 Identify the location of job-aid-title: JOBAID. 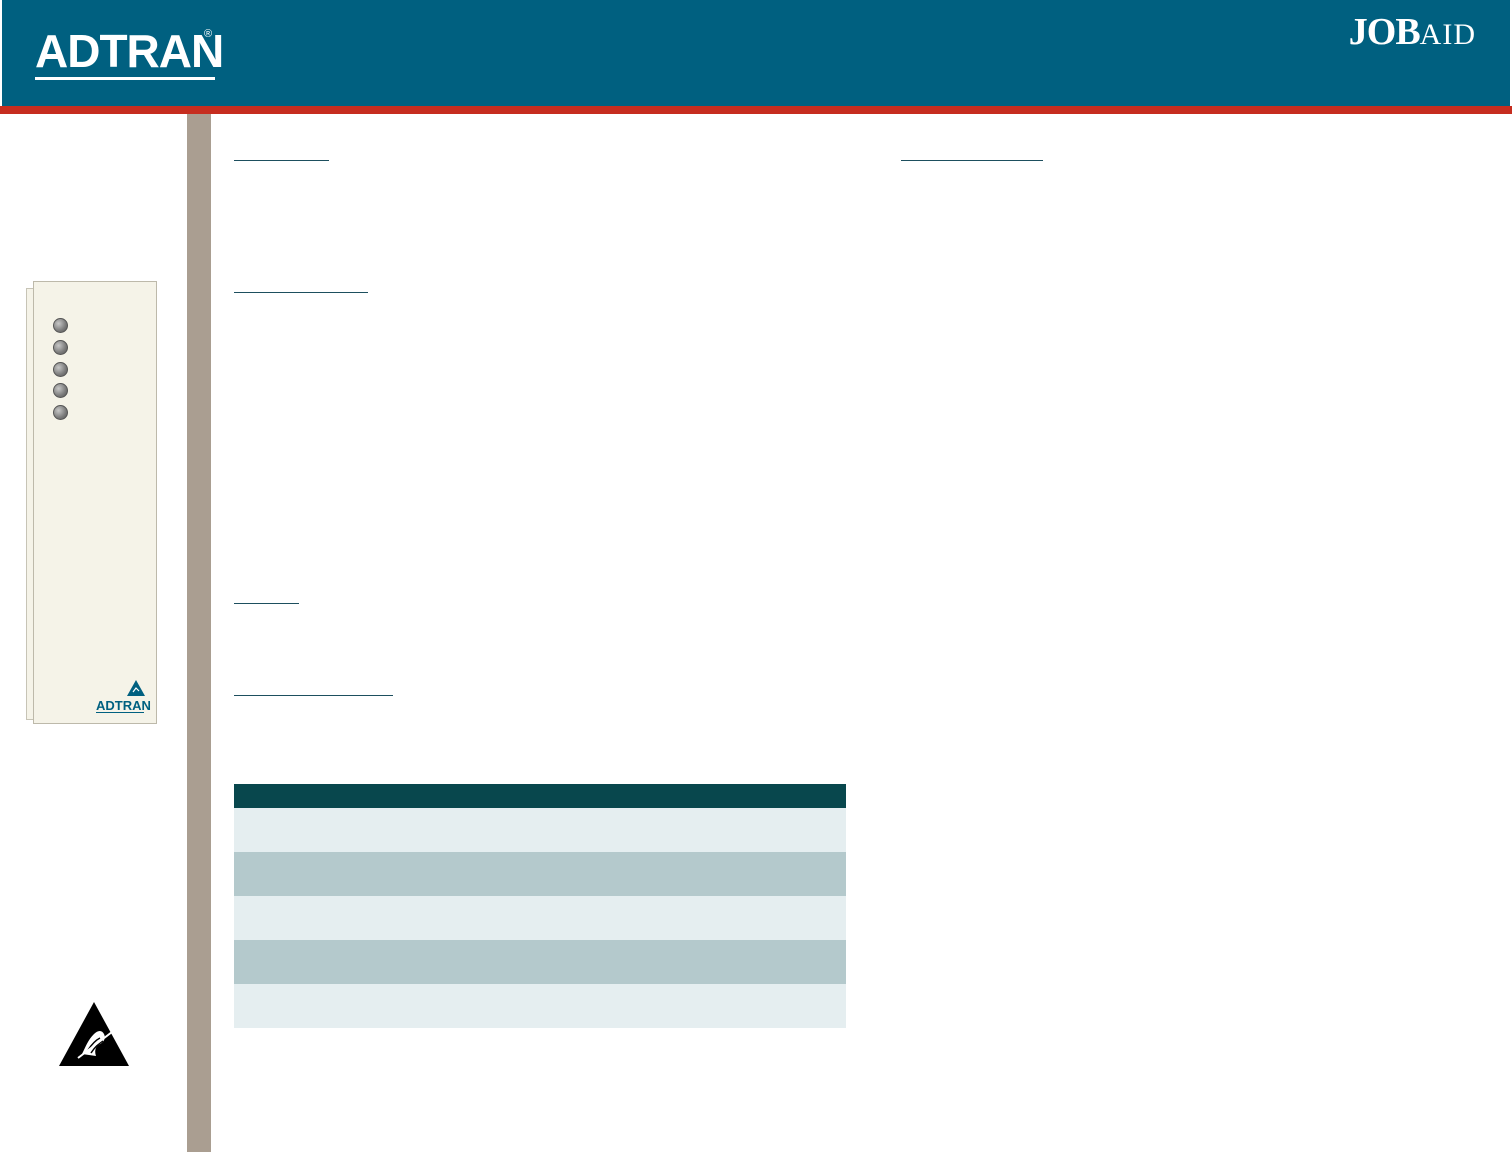
(1412, 32).